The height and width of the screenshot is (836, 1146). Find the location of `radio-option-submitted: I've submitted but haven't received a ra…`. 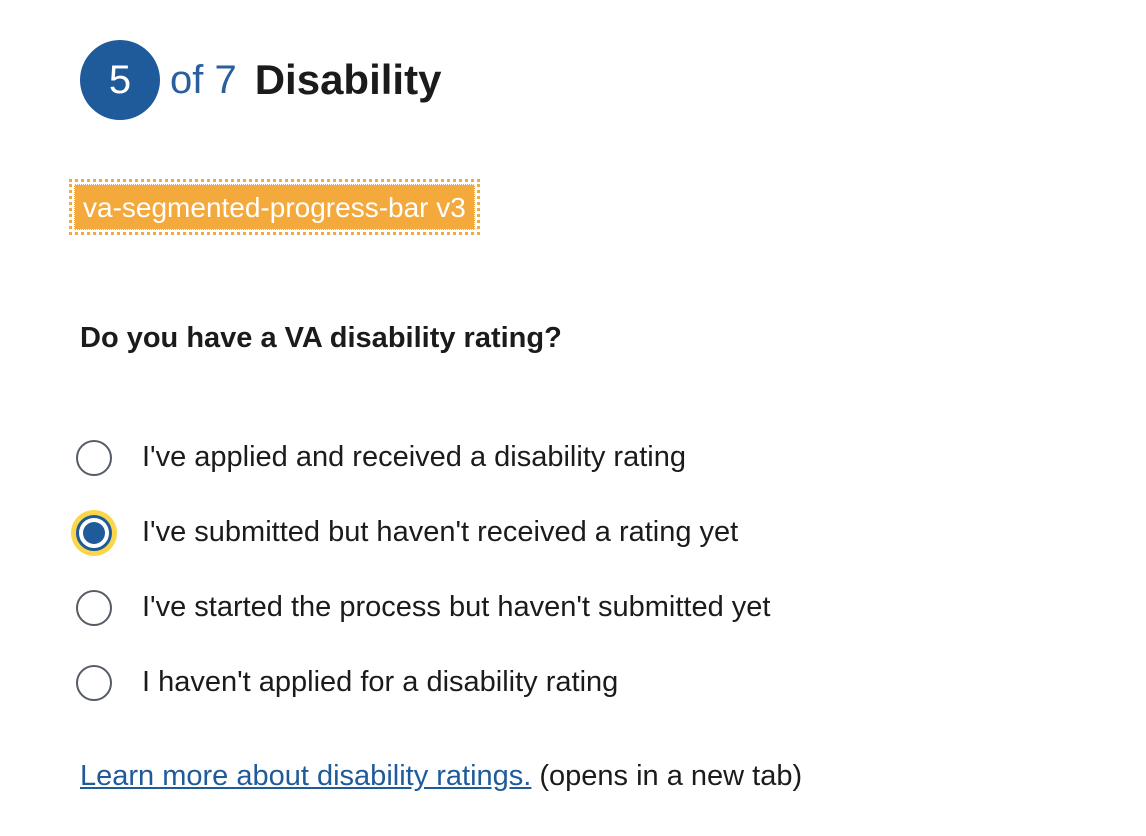

radio-option-submitted: I've submitted but haven't received a ra… is located at coordinates (423, 532).